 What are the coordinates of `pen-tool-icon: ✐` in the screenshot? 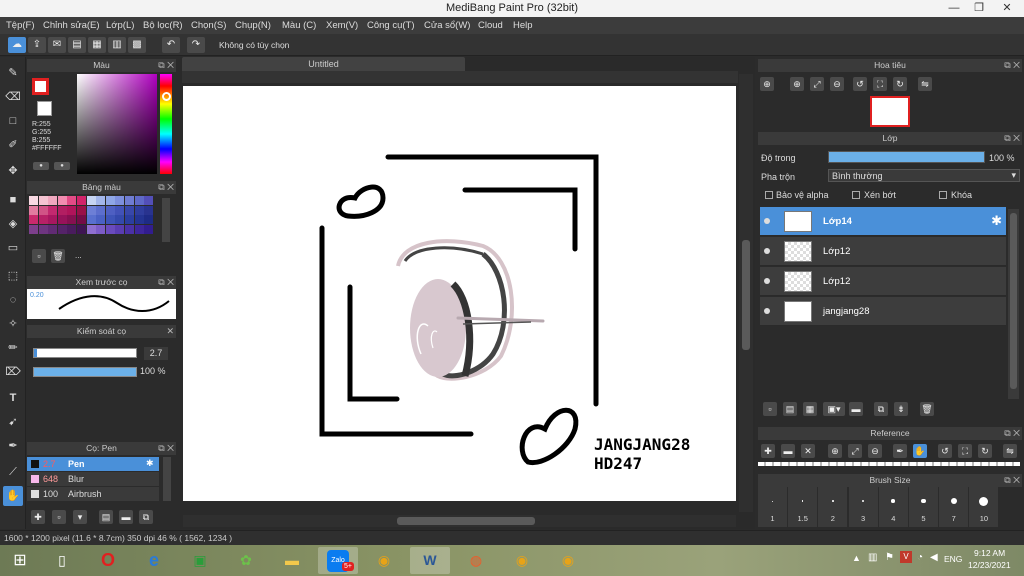 It's located at (13, 145).